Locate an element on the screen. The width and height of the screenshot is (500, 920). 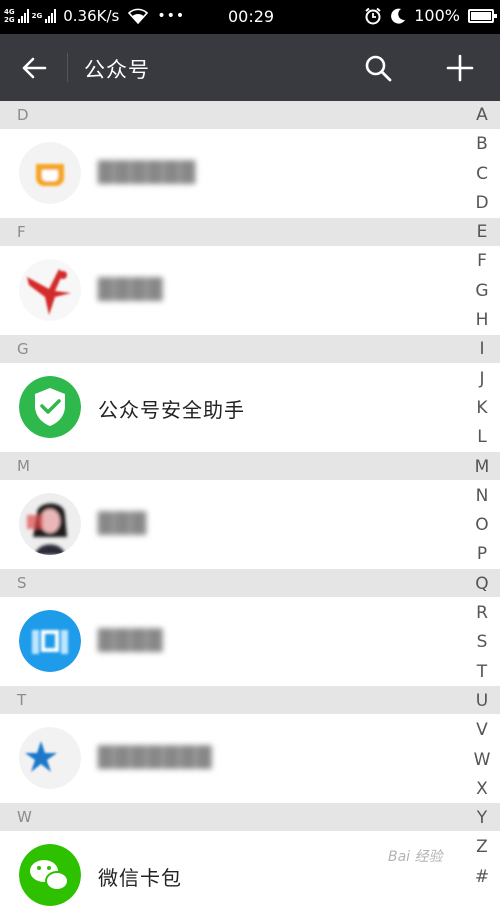
index-letter: J is located at coordinates (481, 379).